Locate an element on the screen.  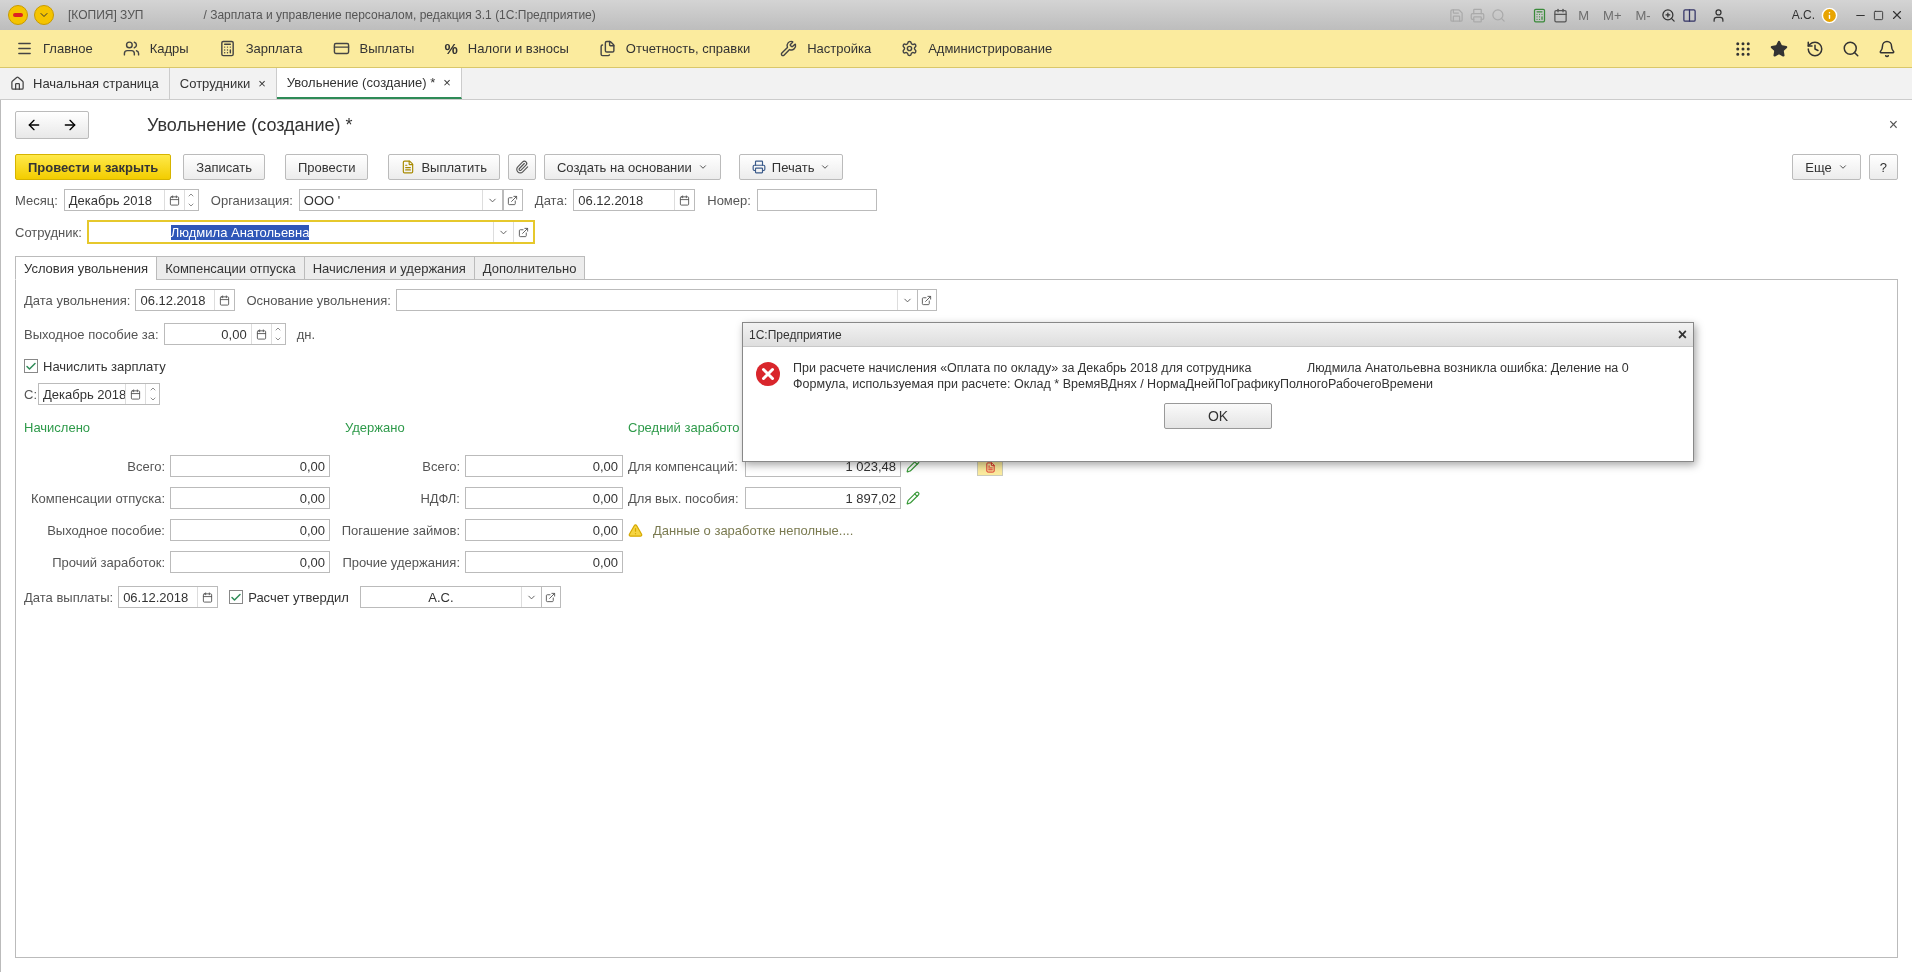
page-tab: Увольнение (создание) * × is located at coordinates (369, 83).